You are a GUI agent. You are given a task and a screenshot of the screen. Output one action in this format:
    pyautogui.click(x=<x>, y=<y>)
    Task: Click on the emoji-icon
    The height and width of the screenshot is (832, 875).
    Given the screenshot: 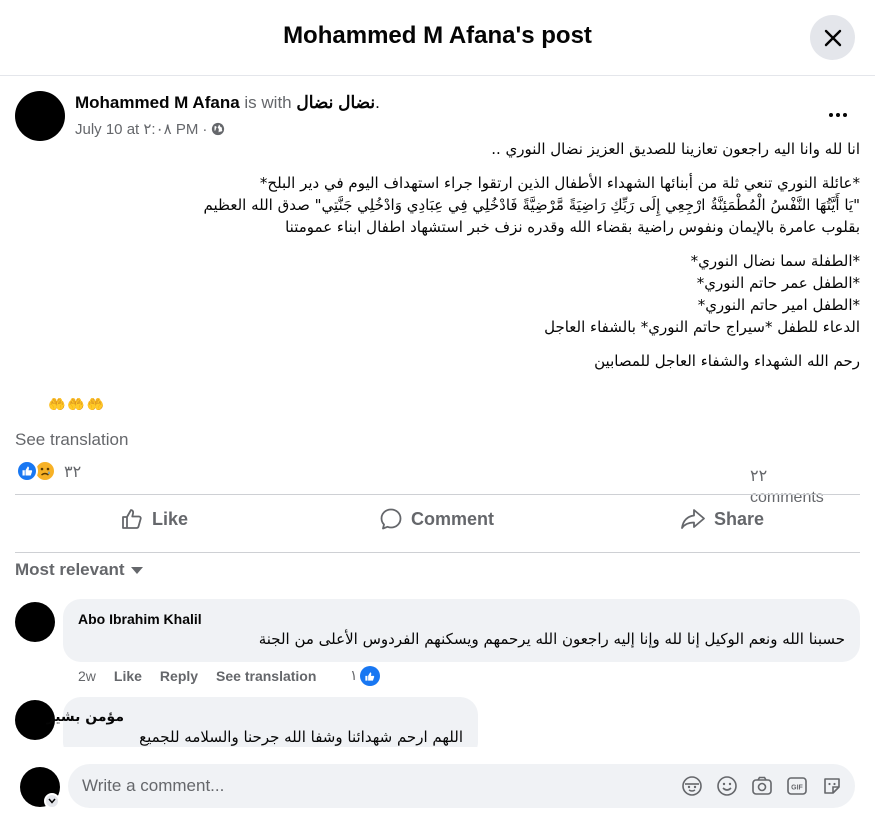 What is the action you would take?
    pyautogui.click(x=727, y=786)
    